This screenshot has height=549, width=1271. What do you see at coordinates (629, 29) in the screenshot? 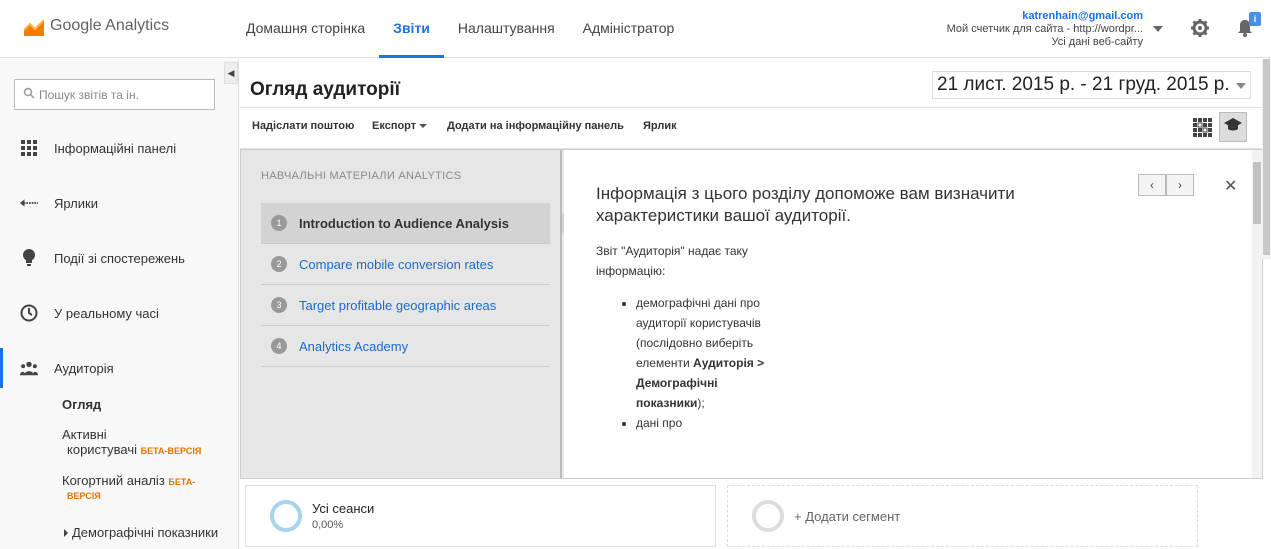
I see `nav-admin: Адміністратор` at bounding box center [629, 29].